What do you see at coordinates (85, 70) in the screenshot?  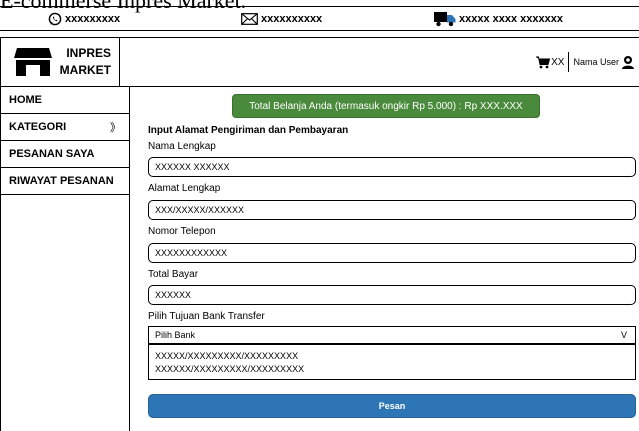 I see `logo-line2: MARKET` at bounding box center [85, 70].